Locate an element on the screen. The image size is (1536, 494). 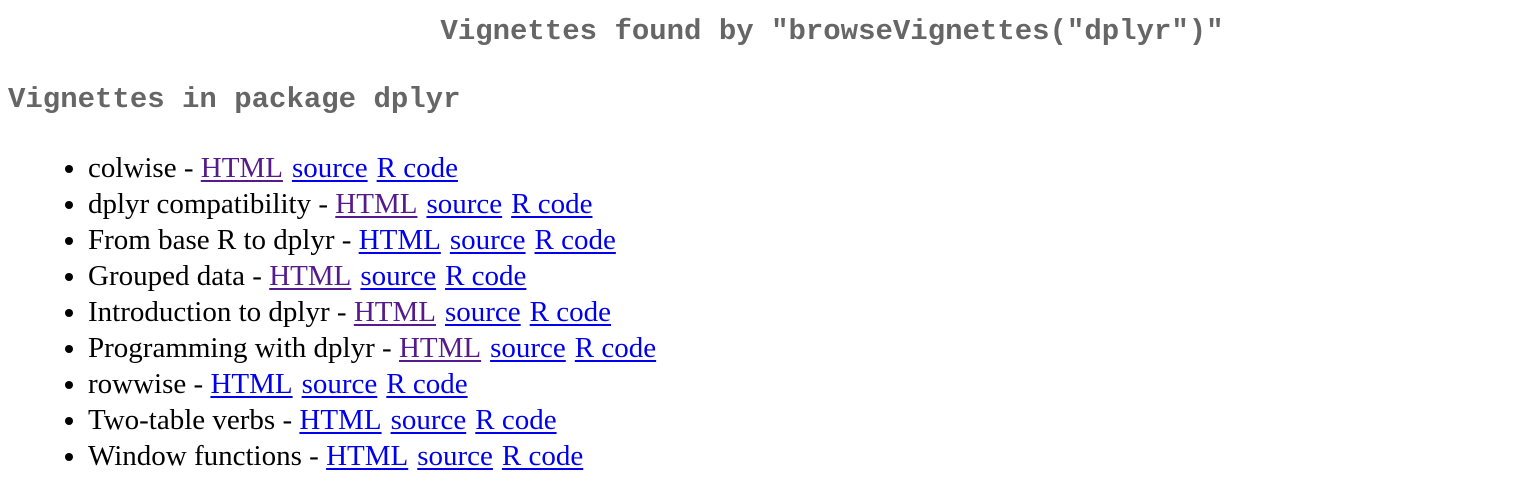
vignette-name: Programming with dplyr is located at coordinates (231, 348).